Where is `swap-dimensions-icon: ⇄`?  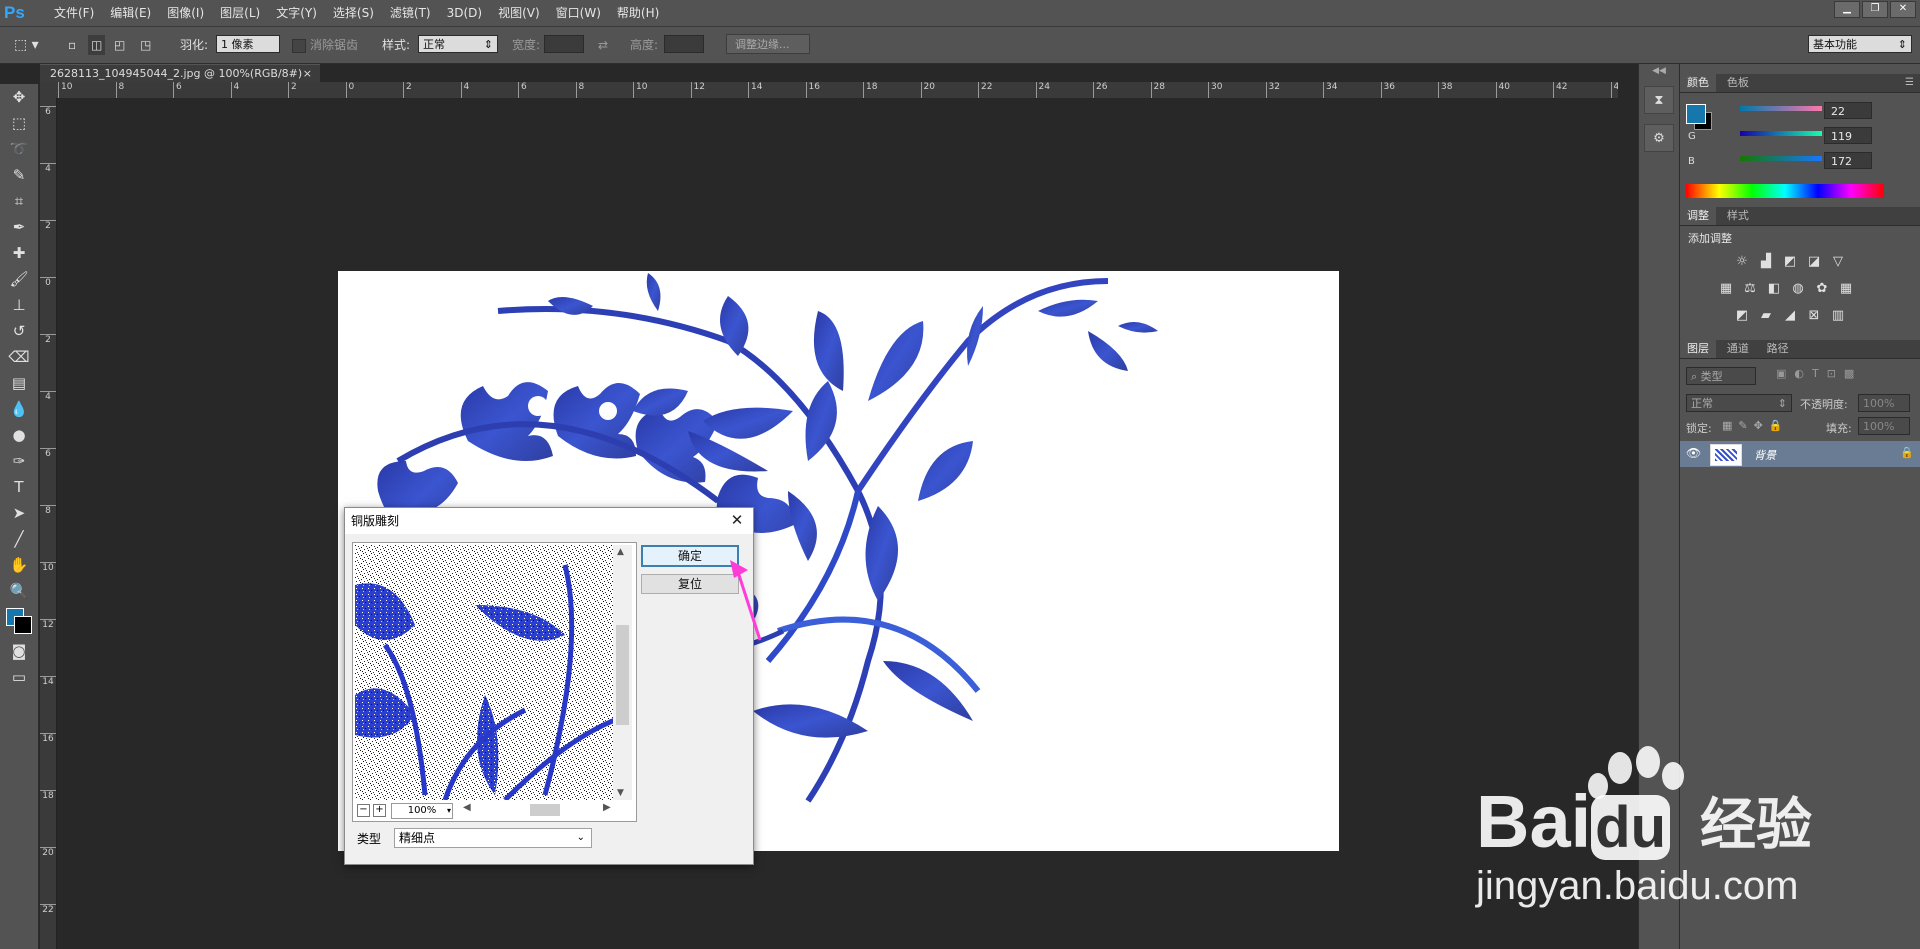 swap-dimensions-icon: ⇄ is located at coordinates (603, 45).